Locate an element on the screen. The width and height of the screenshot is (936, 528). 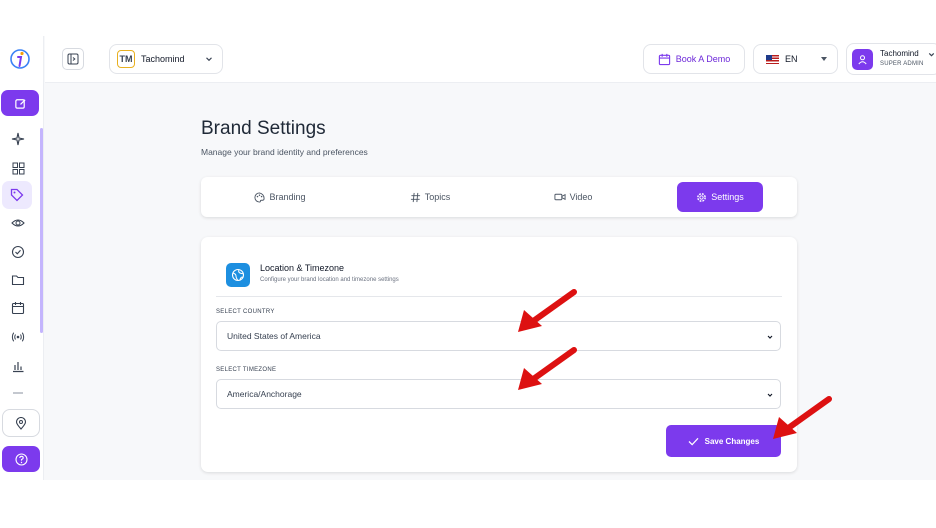
sidebar-item-library is located at coordinates (18, 280).